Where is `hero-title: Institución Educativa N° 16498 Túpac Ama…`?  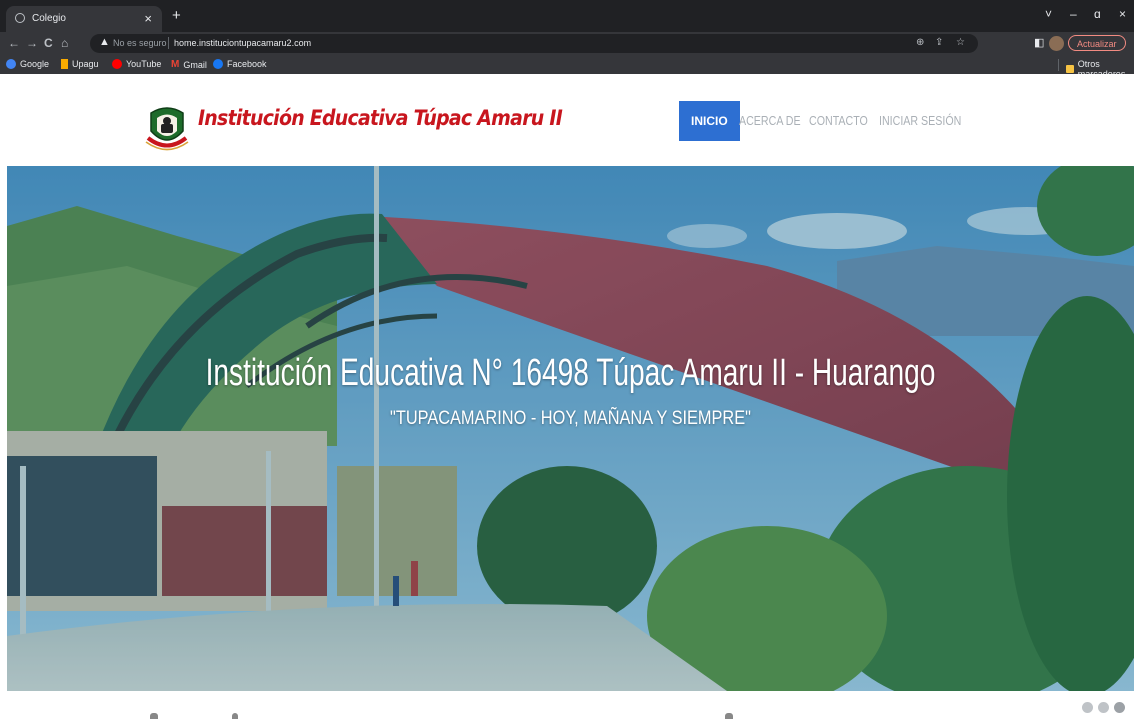
hero-title: Institución Educativa N° 16498 Túpac Ama… is located at coordinates (570, 373).